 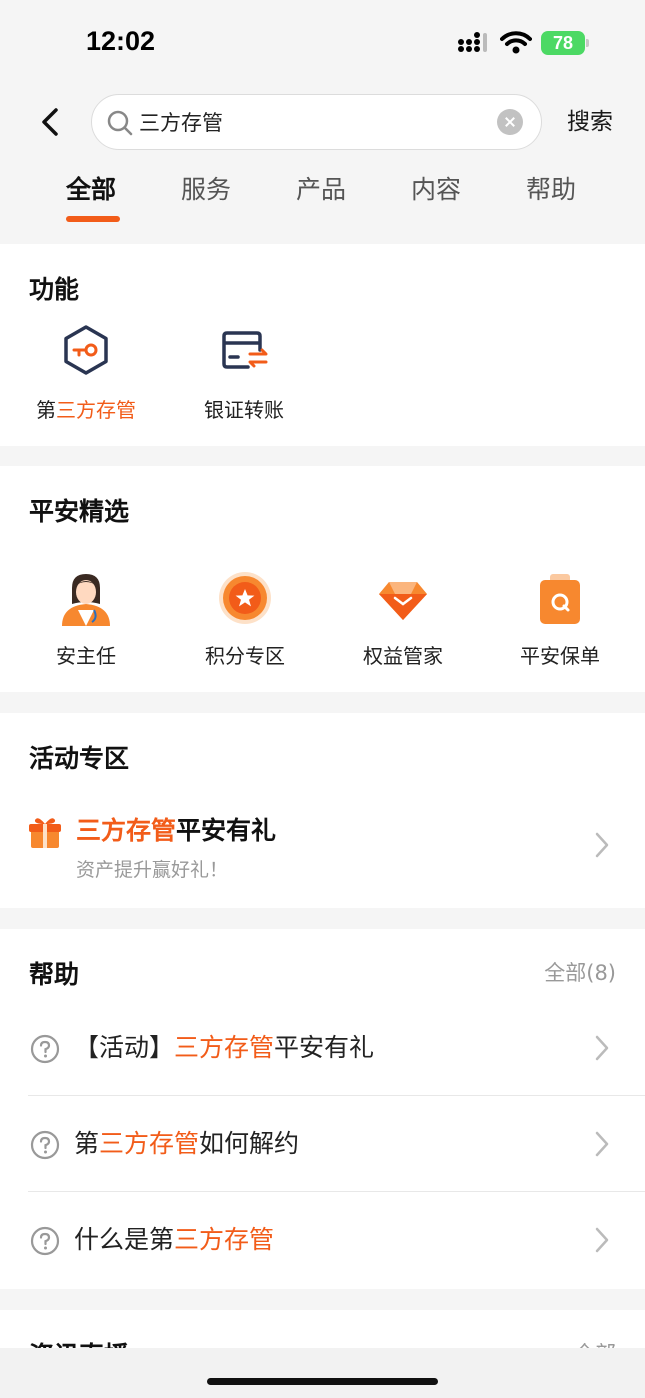 I want to click on activity-title-highlight: 三方存管, so click(x=126, y=830).